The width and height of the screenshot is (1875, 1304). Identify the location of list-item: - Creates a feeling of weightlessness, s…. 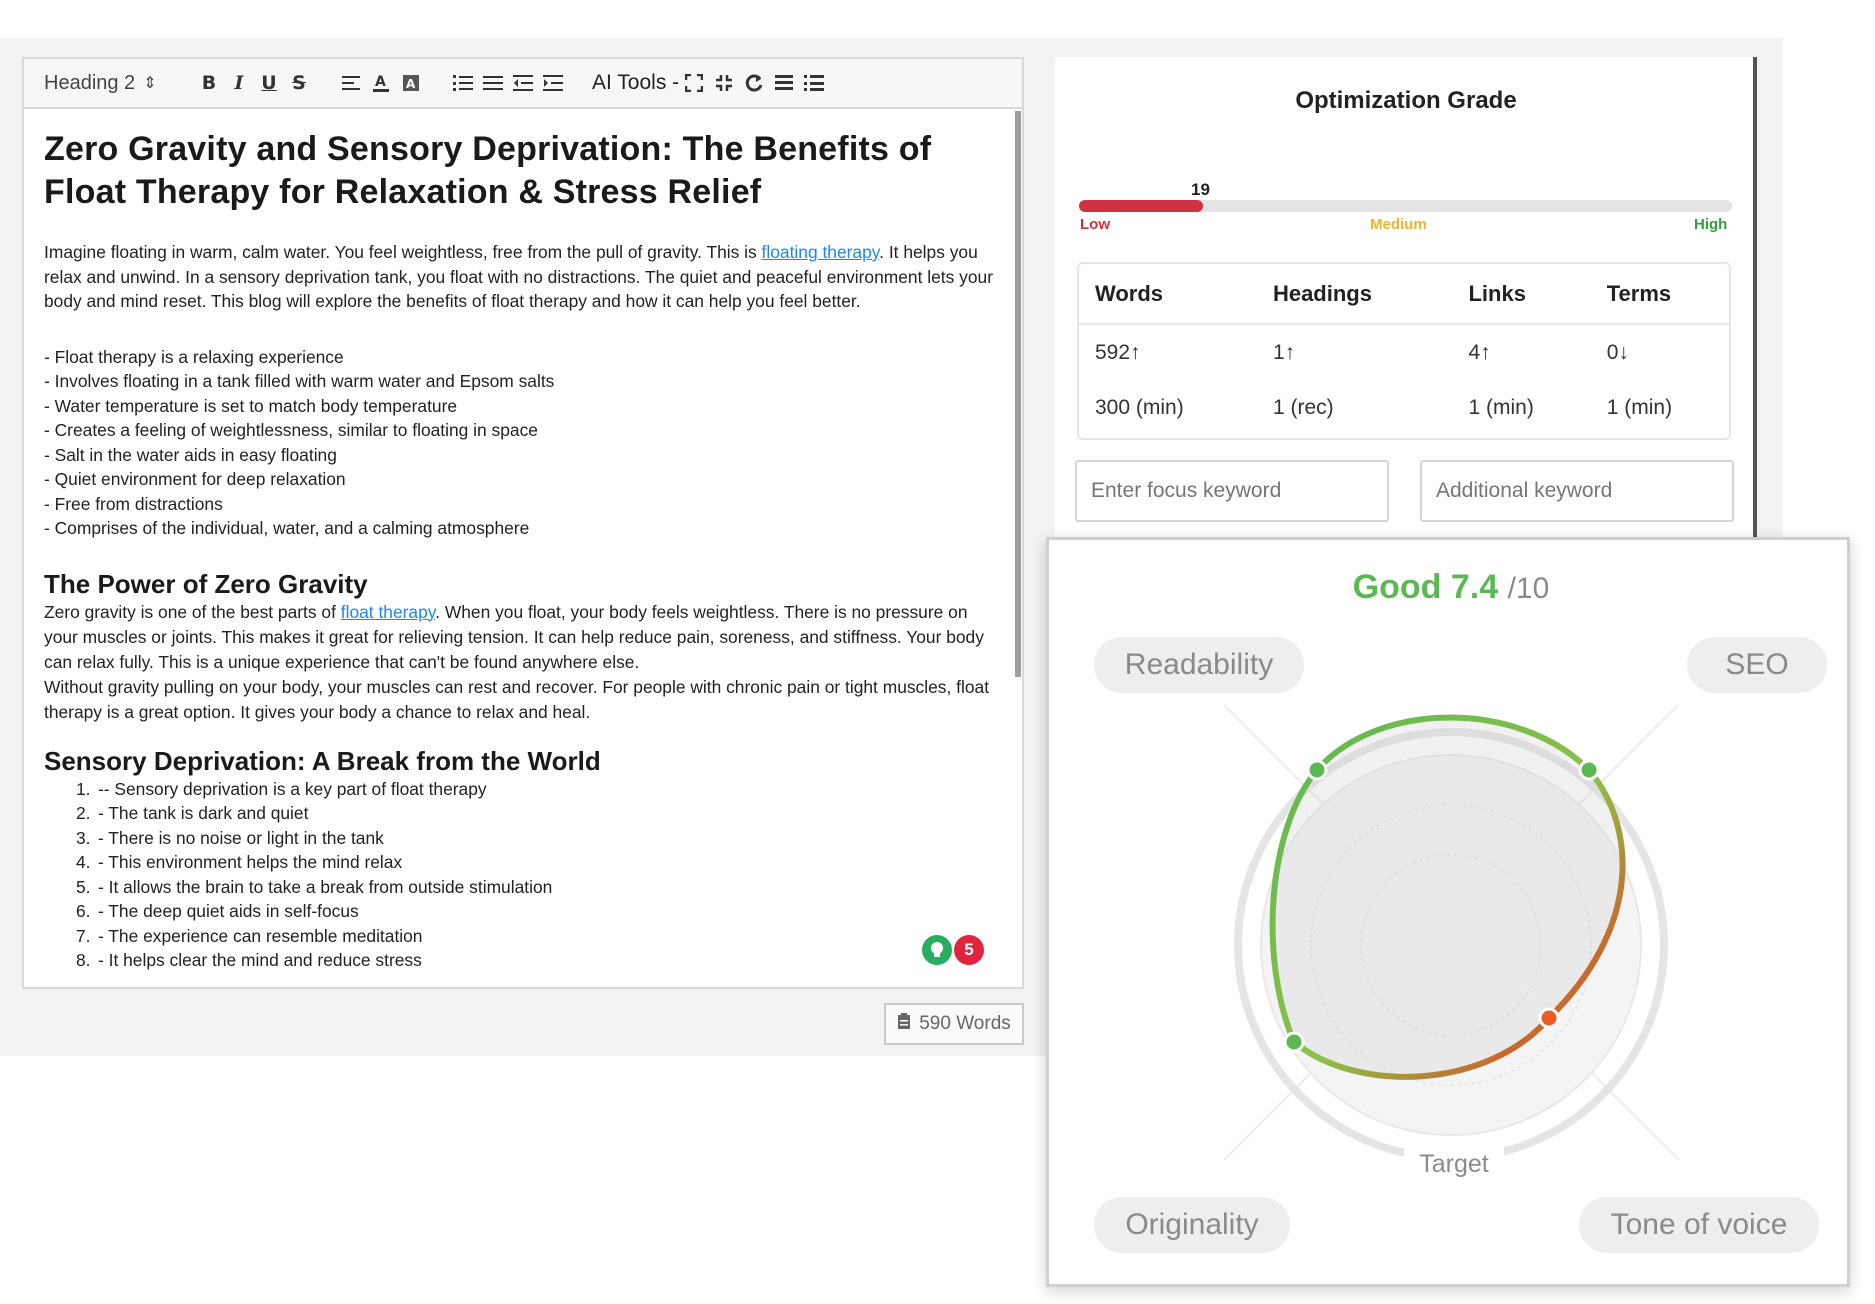
(291, 430).